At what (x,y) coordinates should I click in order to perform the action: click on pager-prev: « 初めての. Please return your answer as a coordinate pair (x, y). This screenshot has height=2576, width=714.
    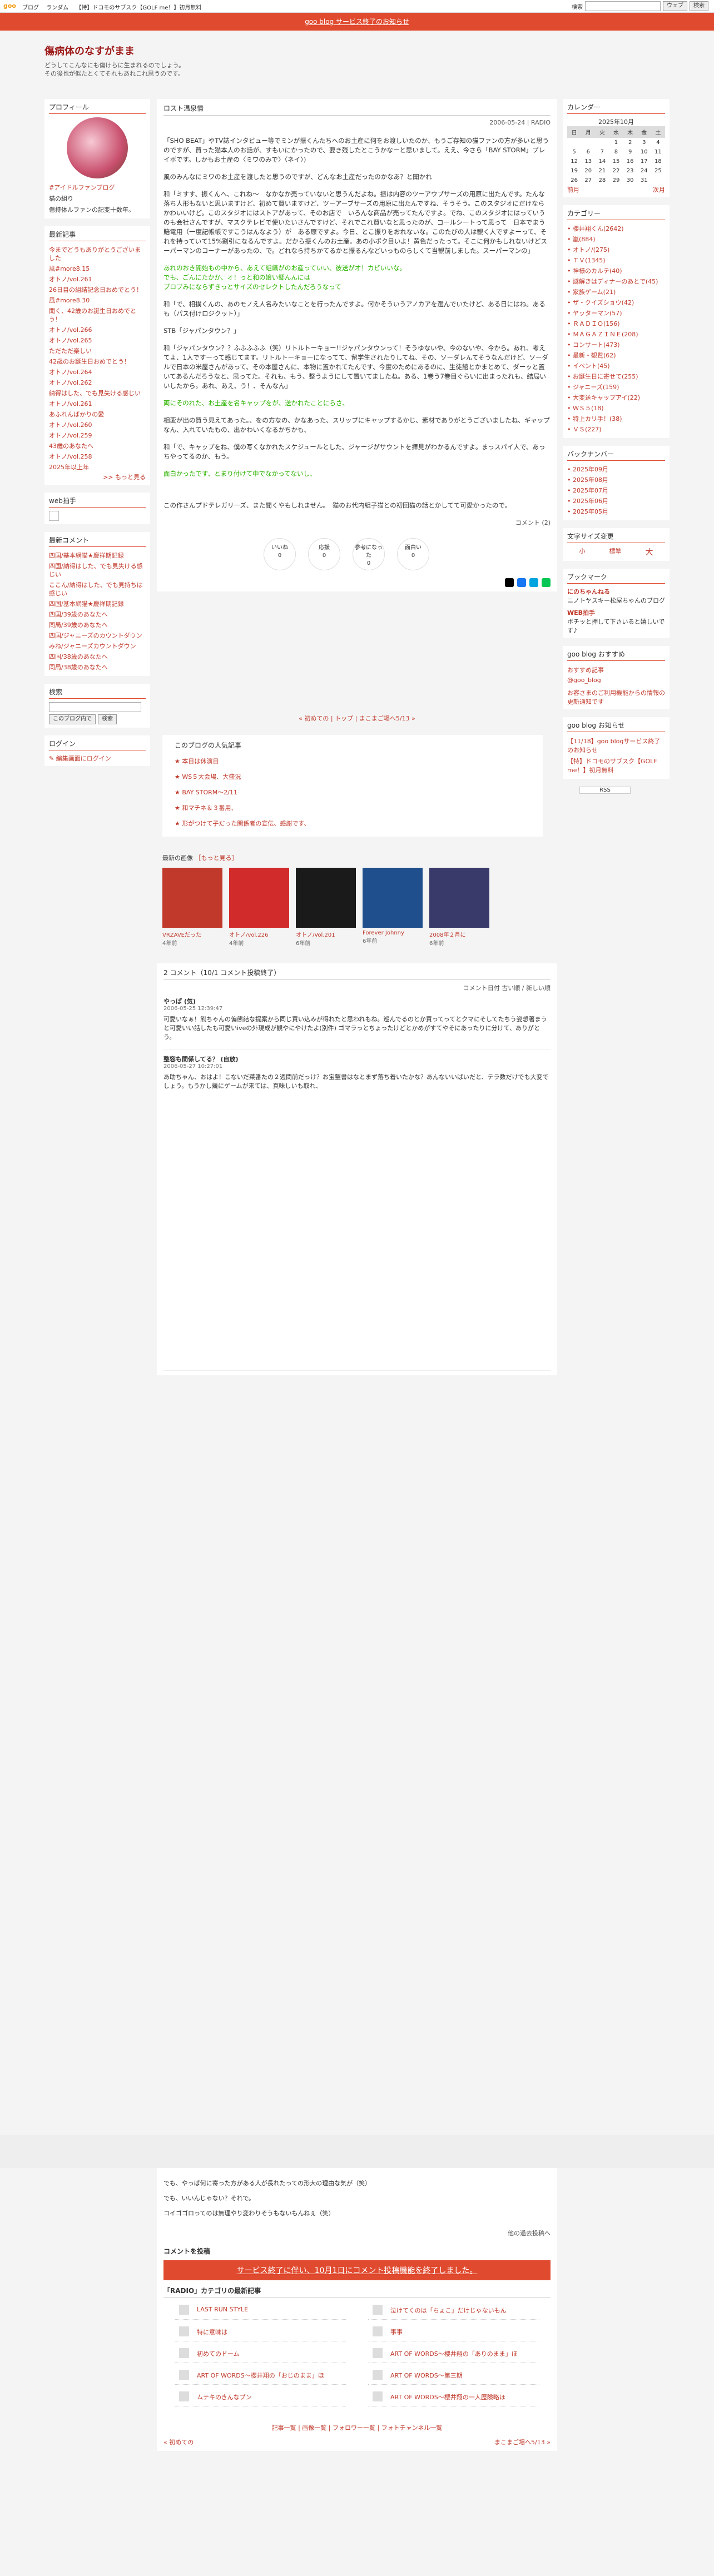
    Looking at the image, I should click on (314, 719).